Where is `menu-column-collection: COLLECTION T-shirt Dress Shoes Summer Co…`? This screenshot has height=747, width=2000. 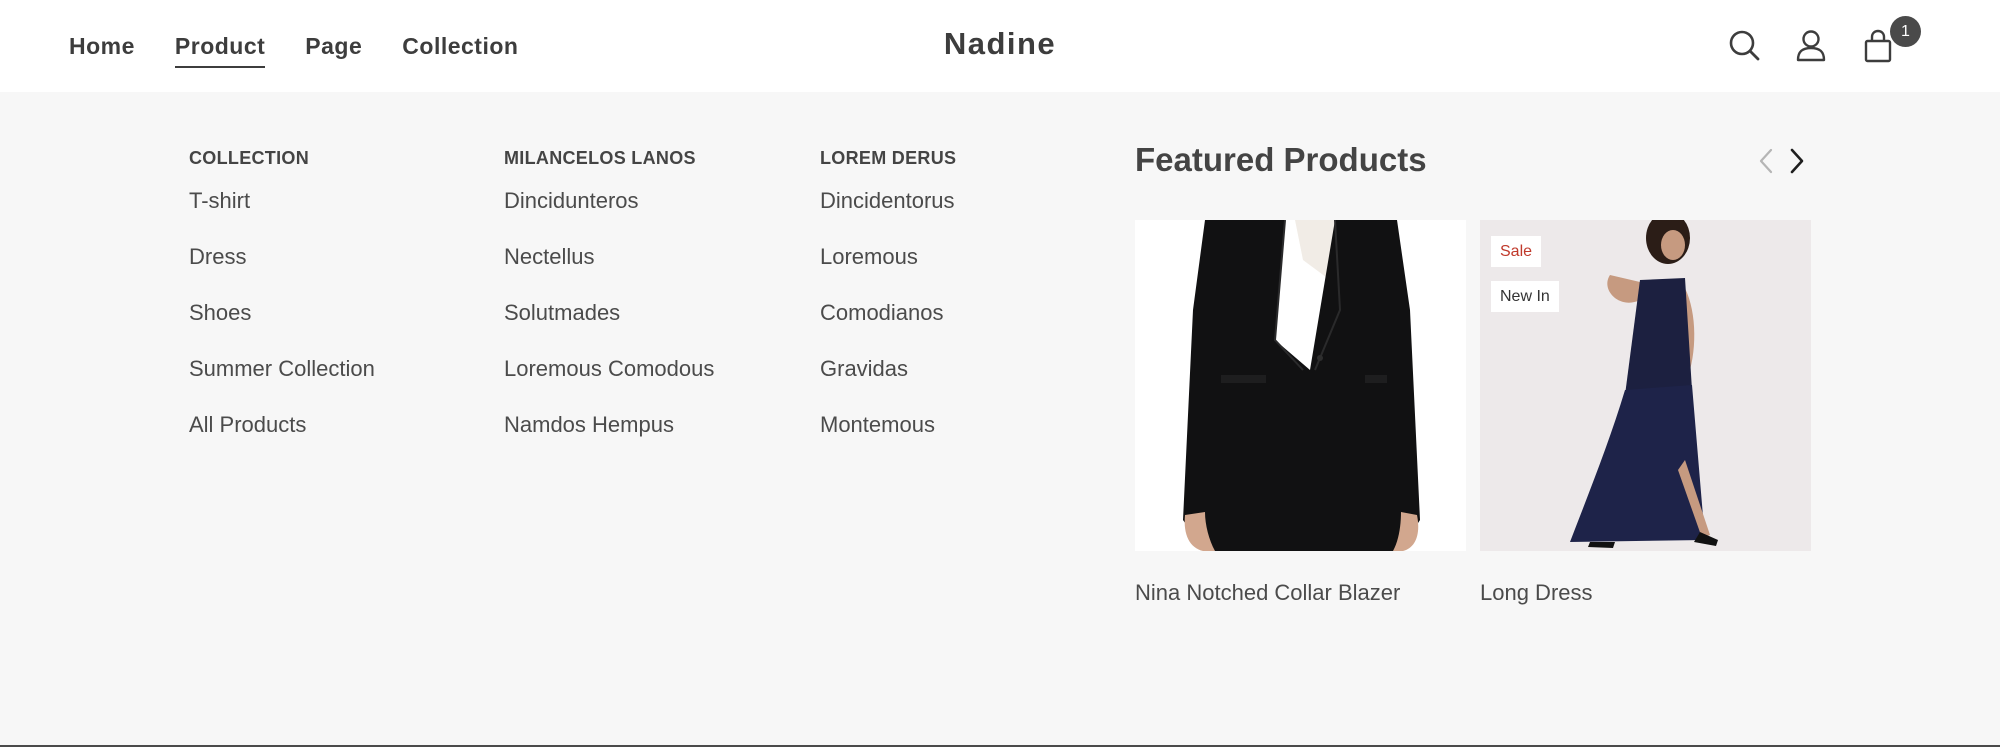
menu-column-collection: COLLECTION T-shirt Dress Shoes Summer Co… is located at coordinates (282, 306).